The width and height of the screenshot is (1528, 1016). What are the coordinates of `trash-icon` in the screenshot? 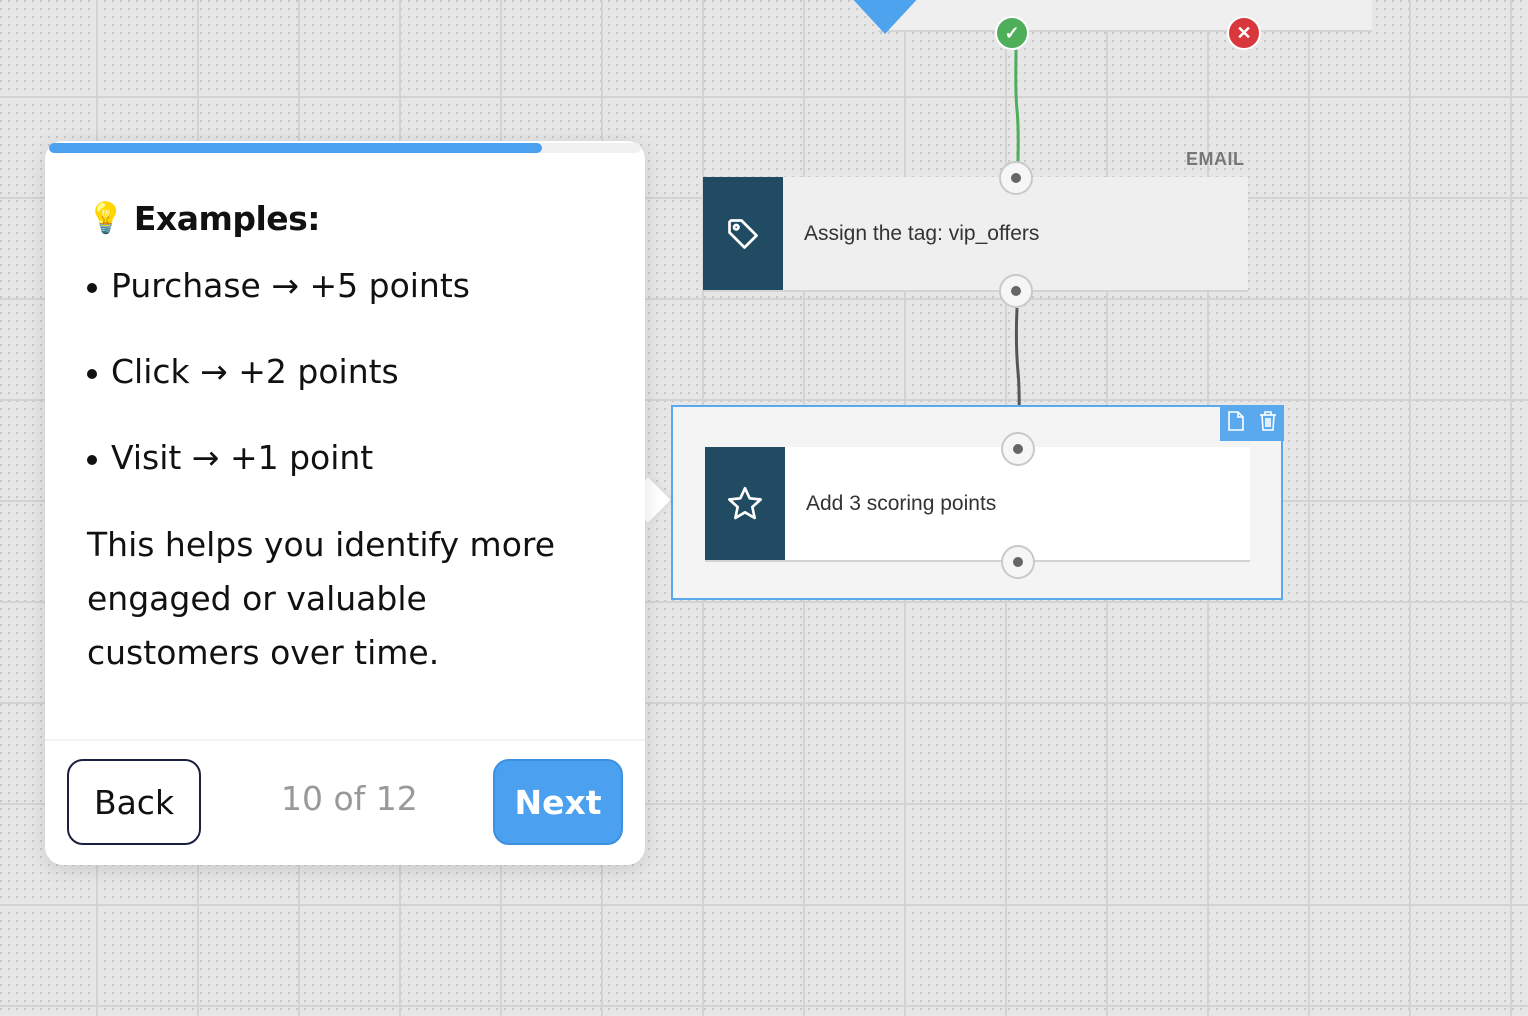 It's located at (1268, 423).